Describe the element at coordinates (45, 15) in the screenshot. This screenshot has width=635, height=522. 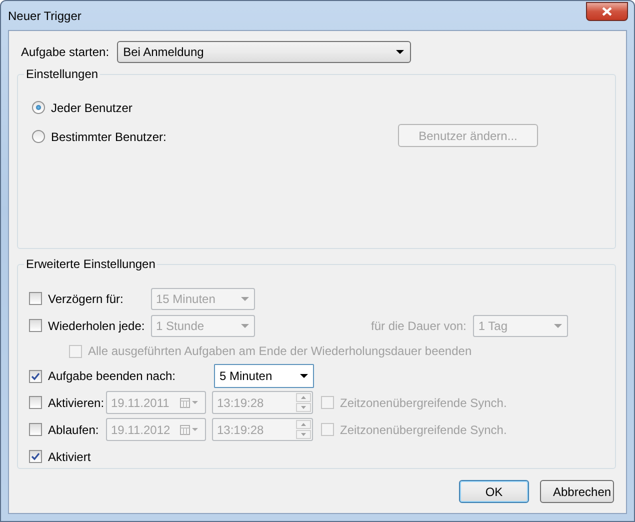
I see `window-title: Neuer Trigger` at that location.